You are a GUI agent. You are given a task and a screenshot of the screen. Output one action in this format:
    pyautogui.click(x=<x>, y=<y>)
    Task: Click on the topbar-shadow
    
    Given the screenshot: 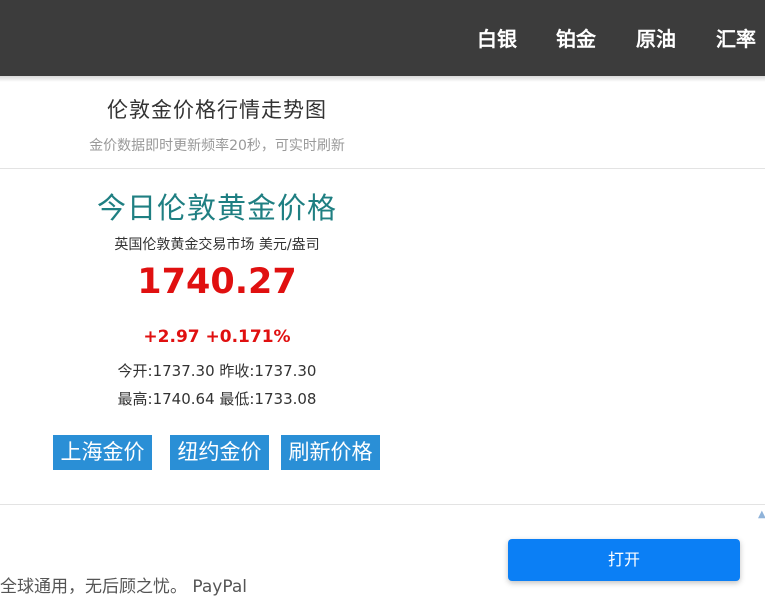 What is the action you would take?
    pyautogui.click(x=382, y=79)
    